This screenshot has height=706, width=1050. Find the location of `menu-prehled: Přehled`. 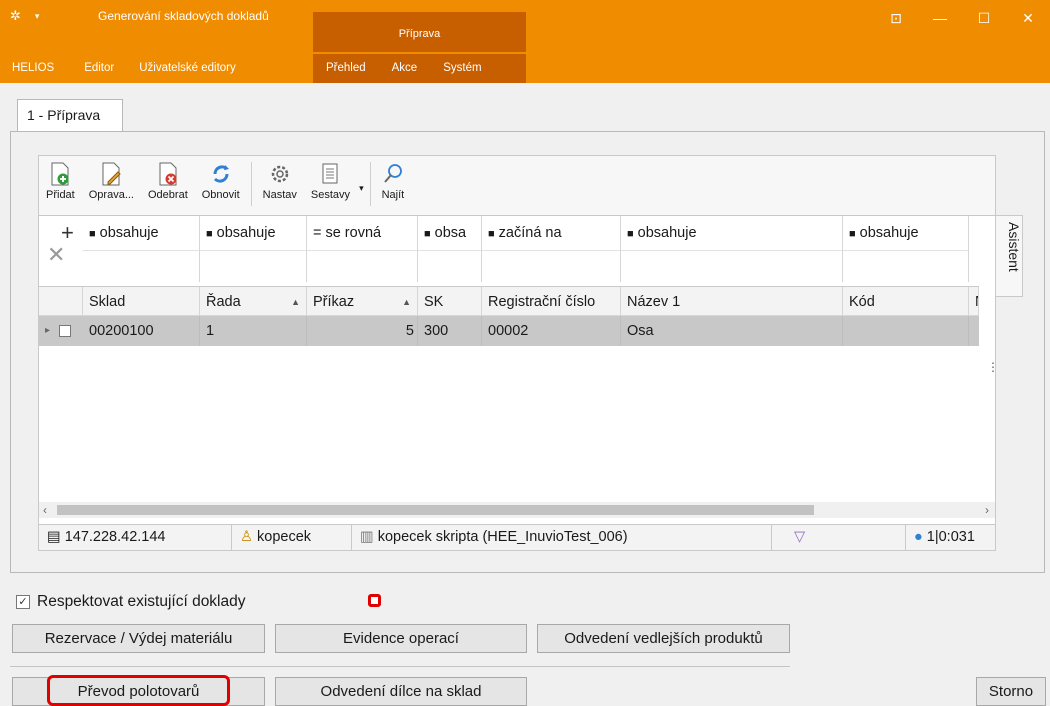

menu-prehled: Přehled is located at coordinates (346, 68).